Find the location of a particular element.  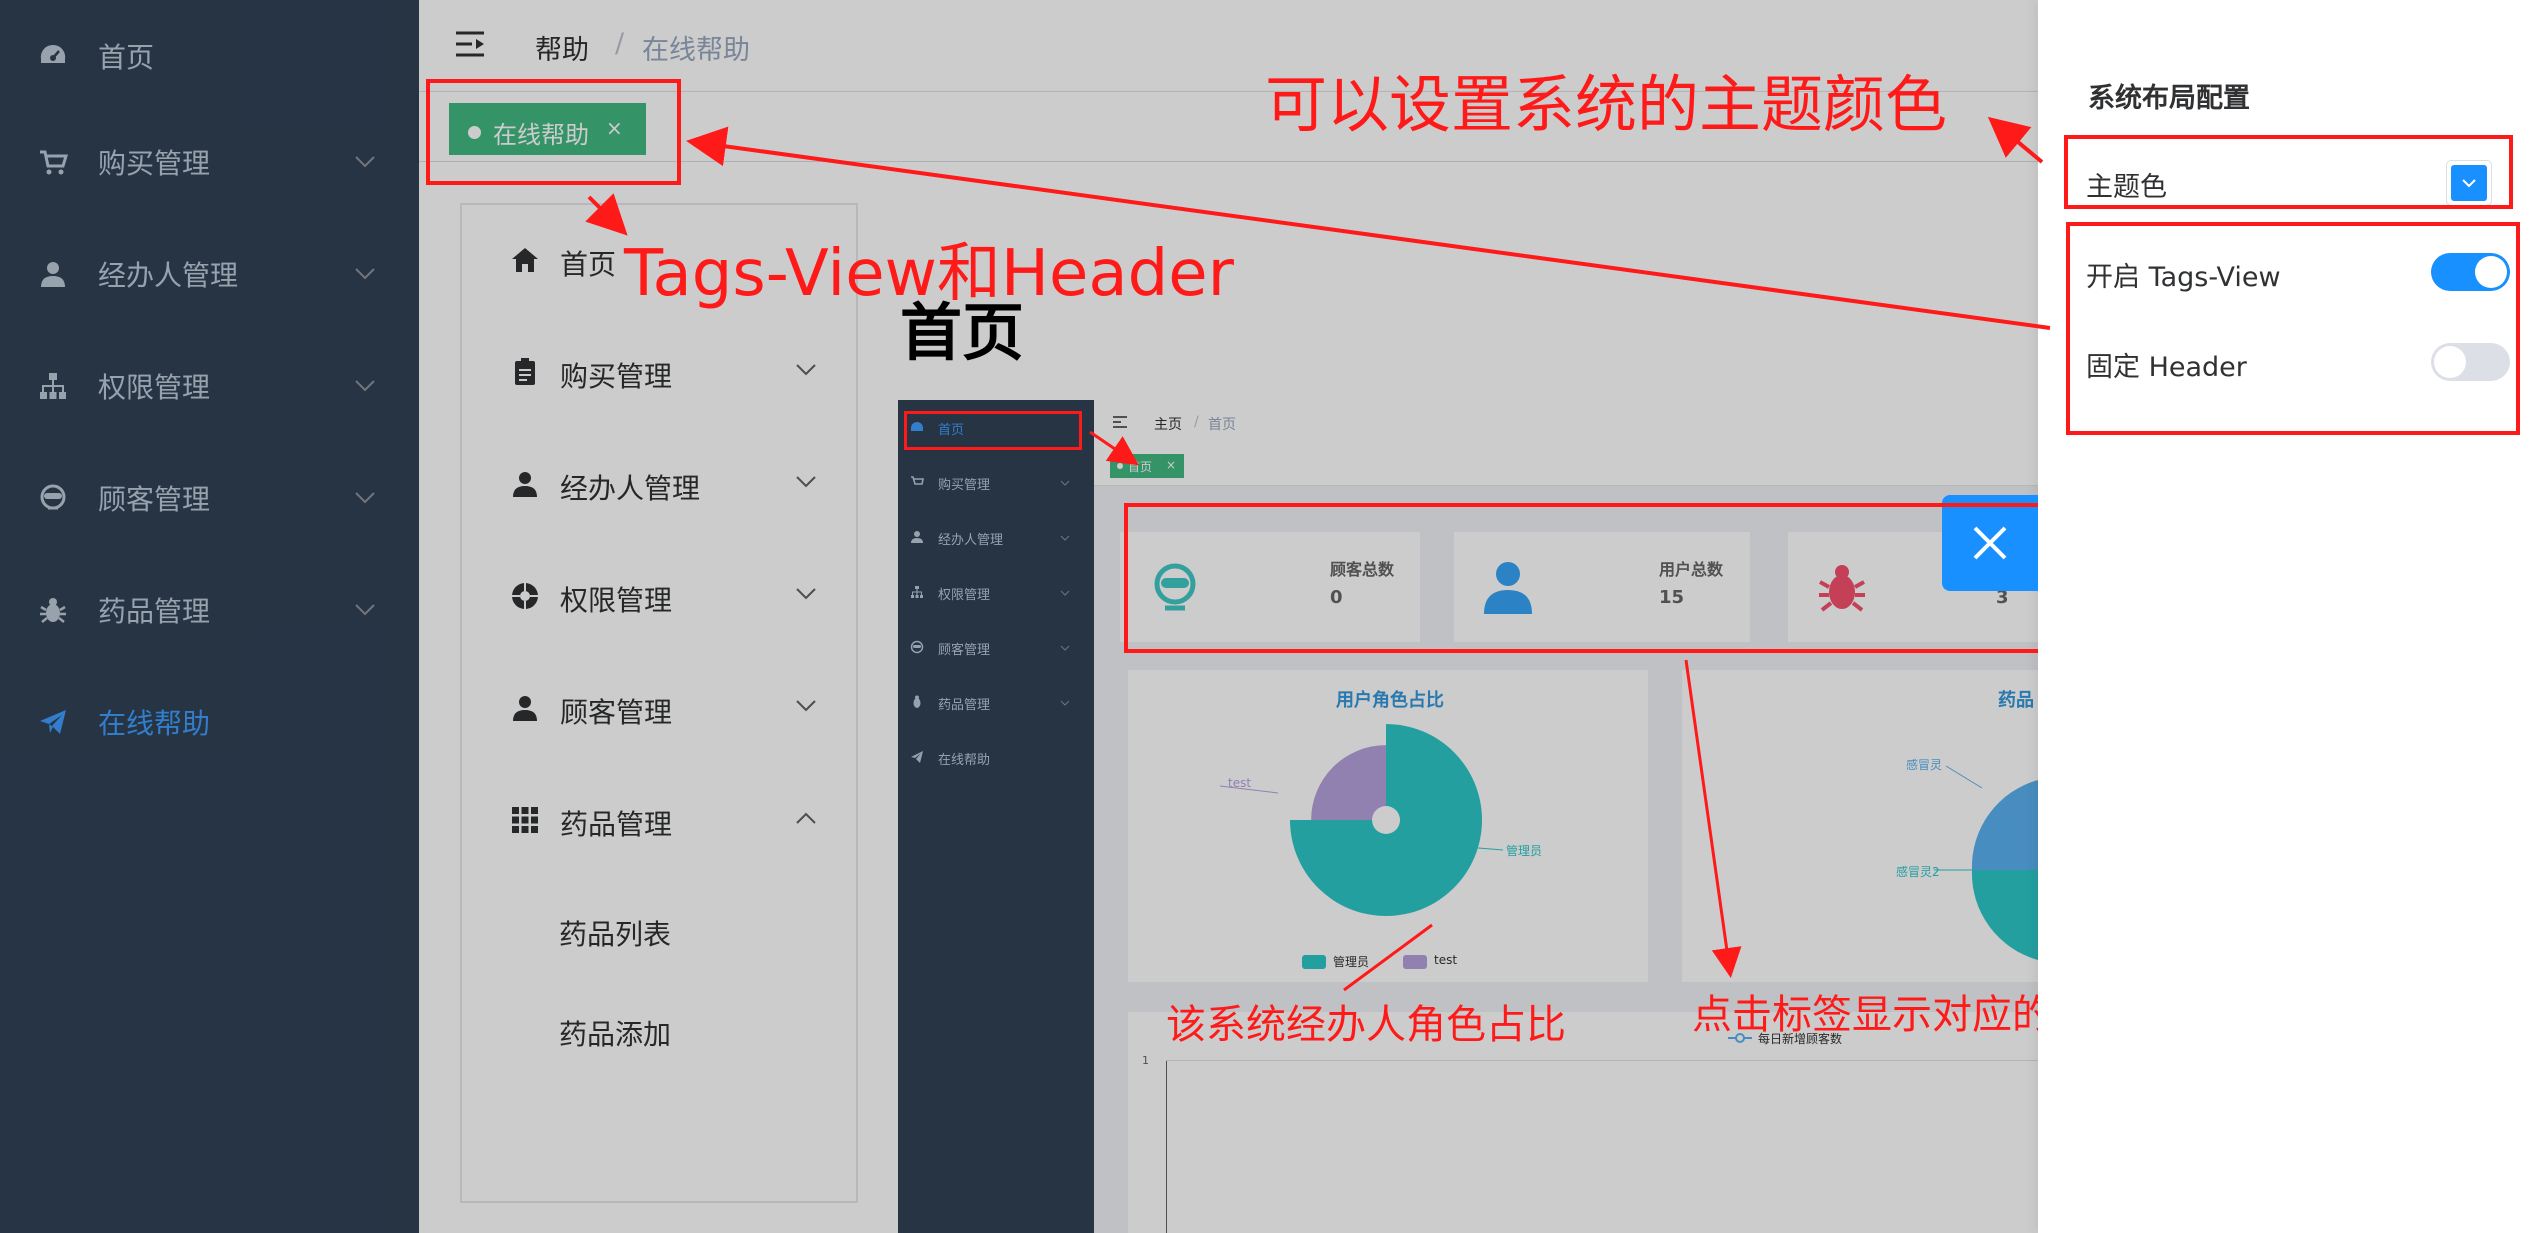

annotation-tags-header: Tags-View和Header is located at coordinates (929, 274).